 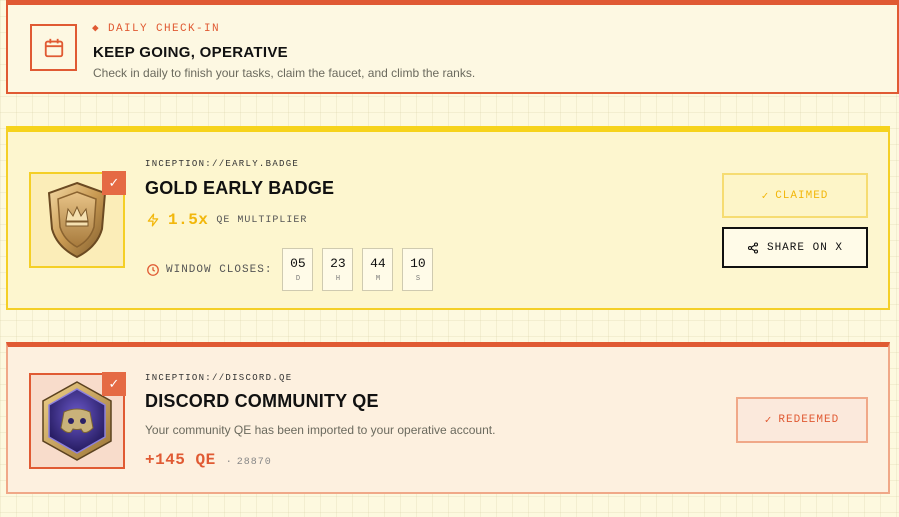 What do you see at coordinates (180, 460) in the screenshot?
I see `qe-amount: +145 QE` at bounding box center [180, 460].